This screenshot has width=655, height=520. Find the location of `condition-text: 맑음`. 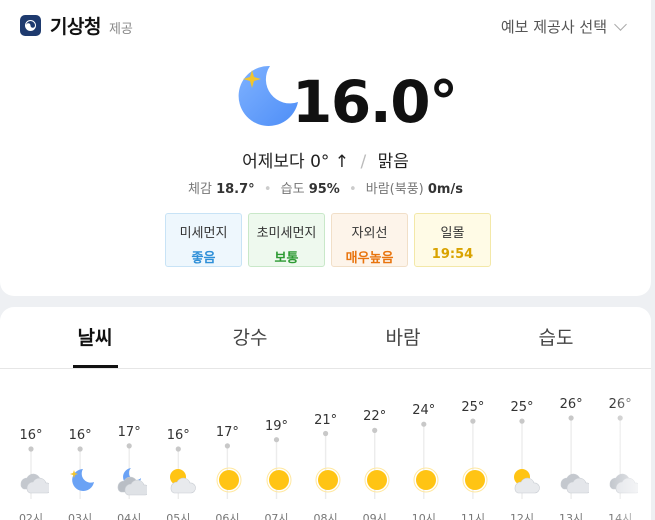

condition-text: 맑음 is located at coordinates (393, 162).